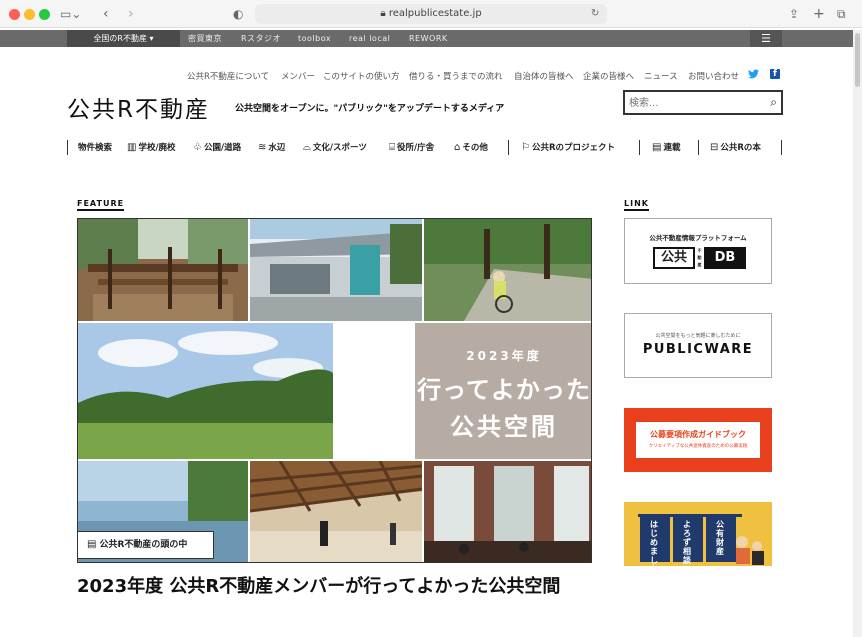 Image resolution: width=862 pixels, height=637 pixels. What do you see at coordinates (307, 147) in the screenshot?
I see `culture-icon: ⌓` at bounding box center [307, 147].